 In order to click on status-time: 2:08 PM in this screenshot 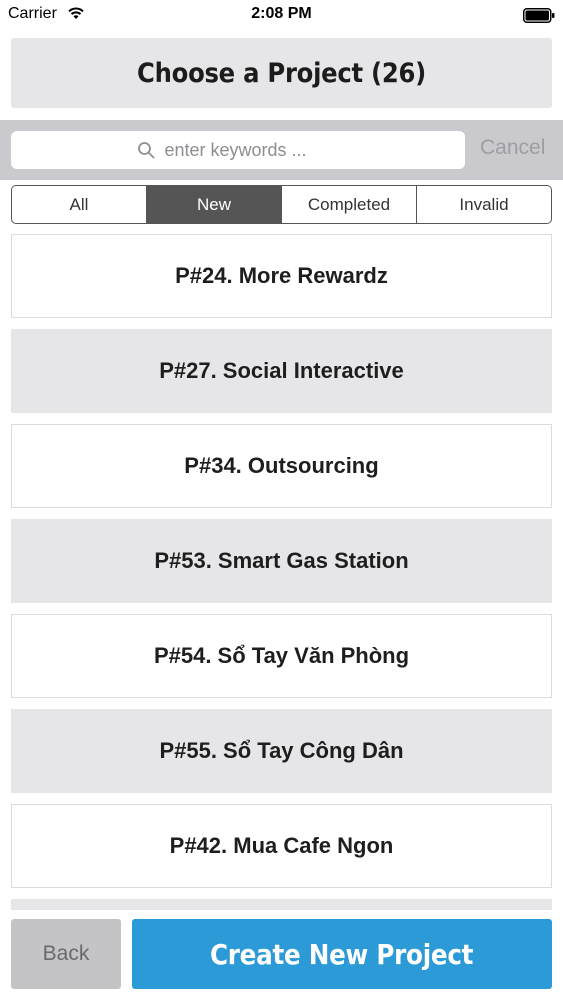, I will do `click(281, 13)`.